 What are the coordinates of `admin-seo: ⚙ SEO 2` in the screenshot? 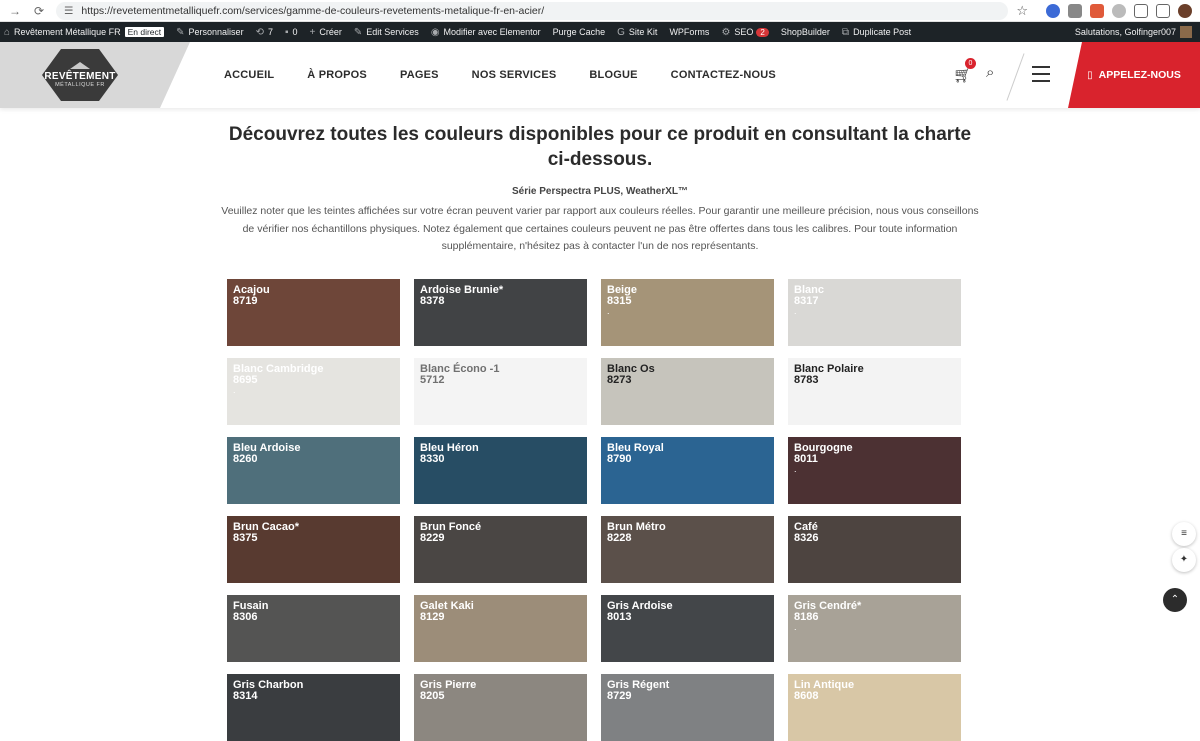 It's located at (745, 32).